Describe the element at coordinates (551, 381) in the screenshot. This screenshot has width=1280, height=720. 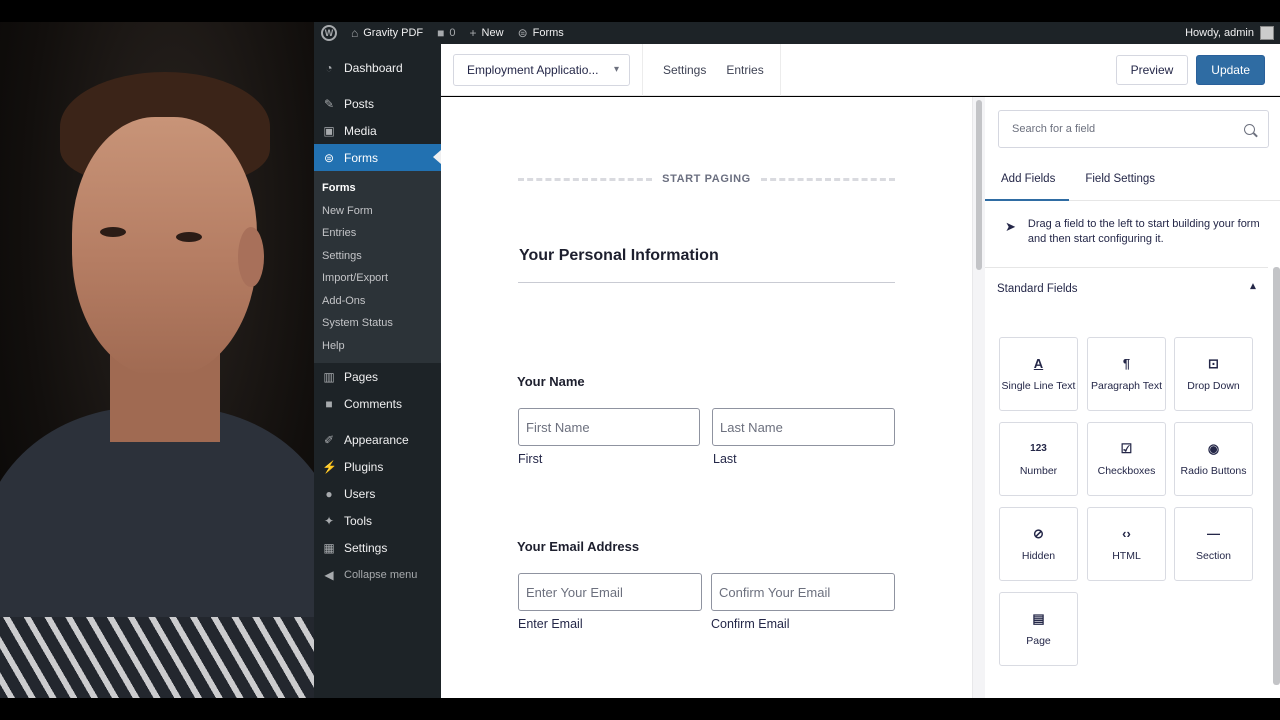
I see `name-field-label: Your Name` at that location.